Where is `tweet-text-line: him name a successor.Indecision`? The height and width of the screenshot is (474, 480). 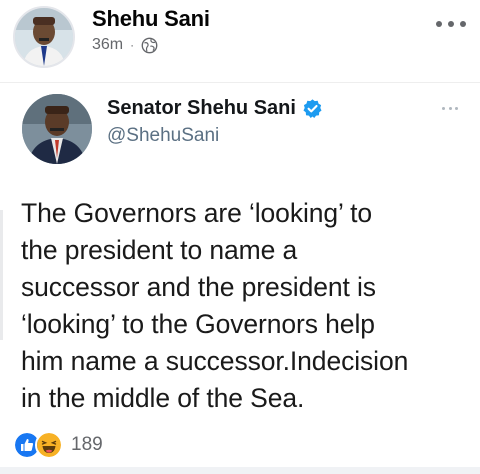
tweet-text-line: him name a successor.Indecision is located at coordinates (215, 361).